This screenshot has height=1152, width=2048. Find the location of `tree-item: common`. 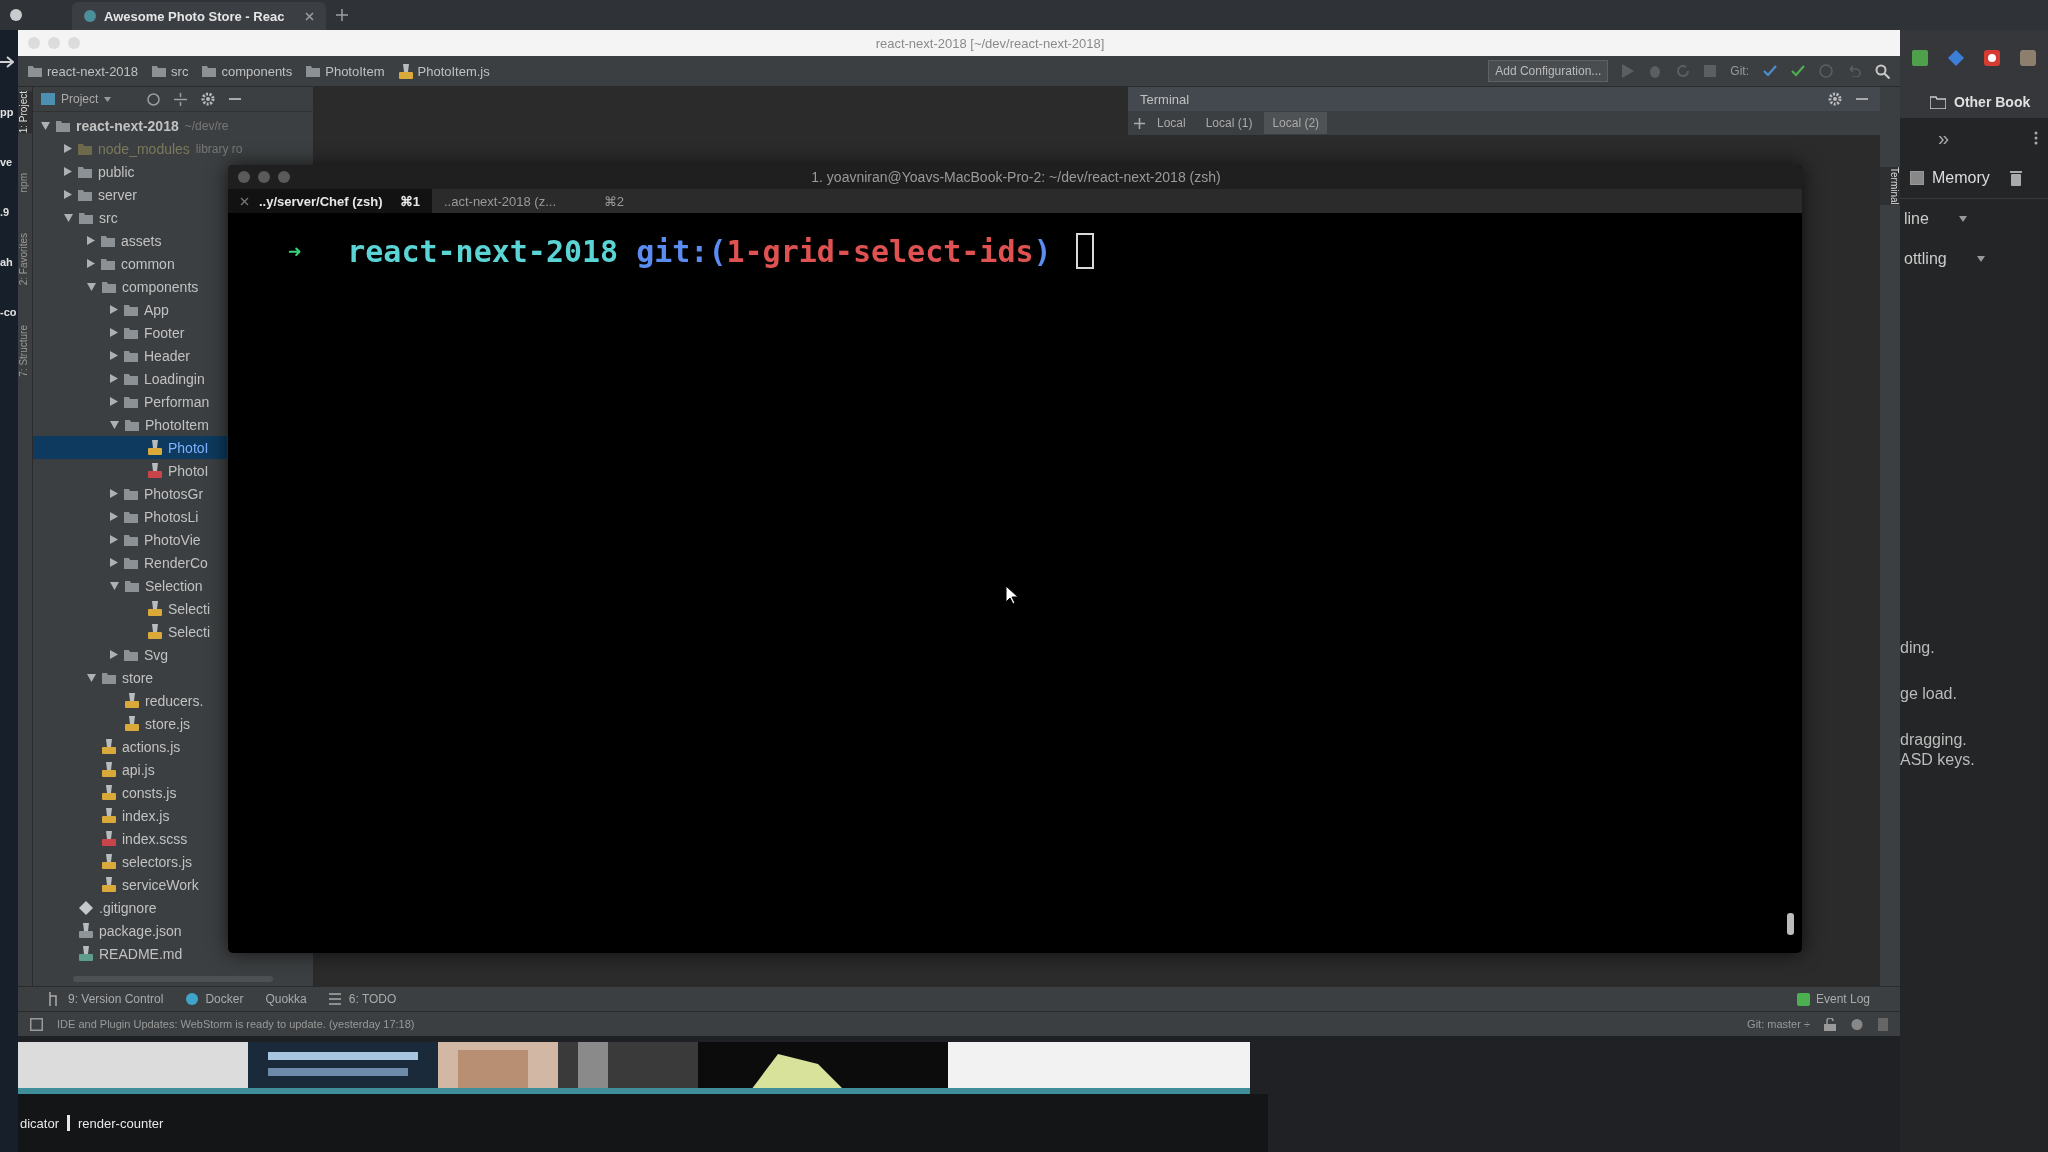

tree-item: common is located at coordinates (104, 263).